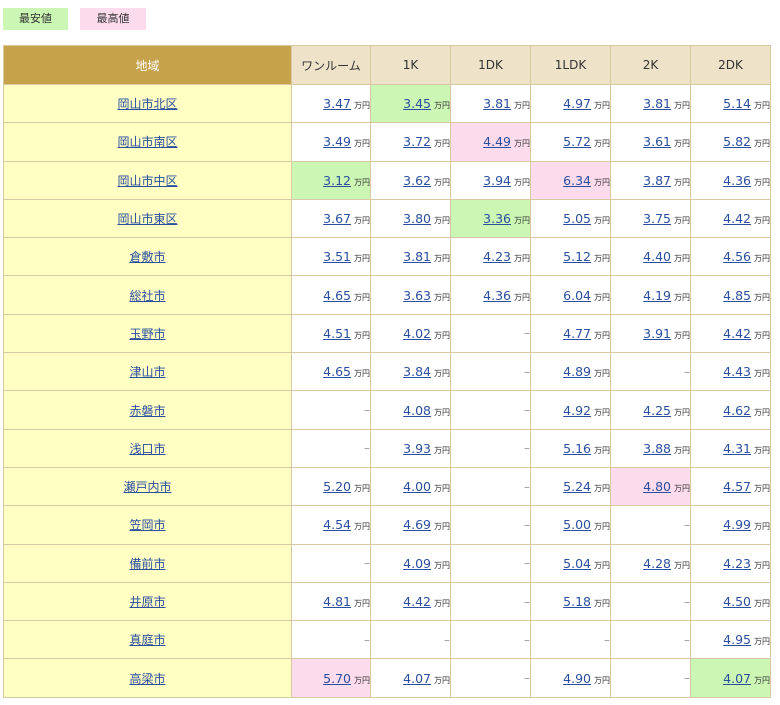 The height and width of the screenshot is (705, 780). What do you see at coordinates (417, 371) in the screenshot?
I see `price-link: 3.84` at bounding box center [417, 371].